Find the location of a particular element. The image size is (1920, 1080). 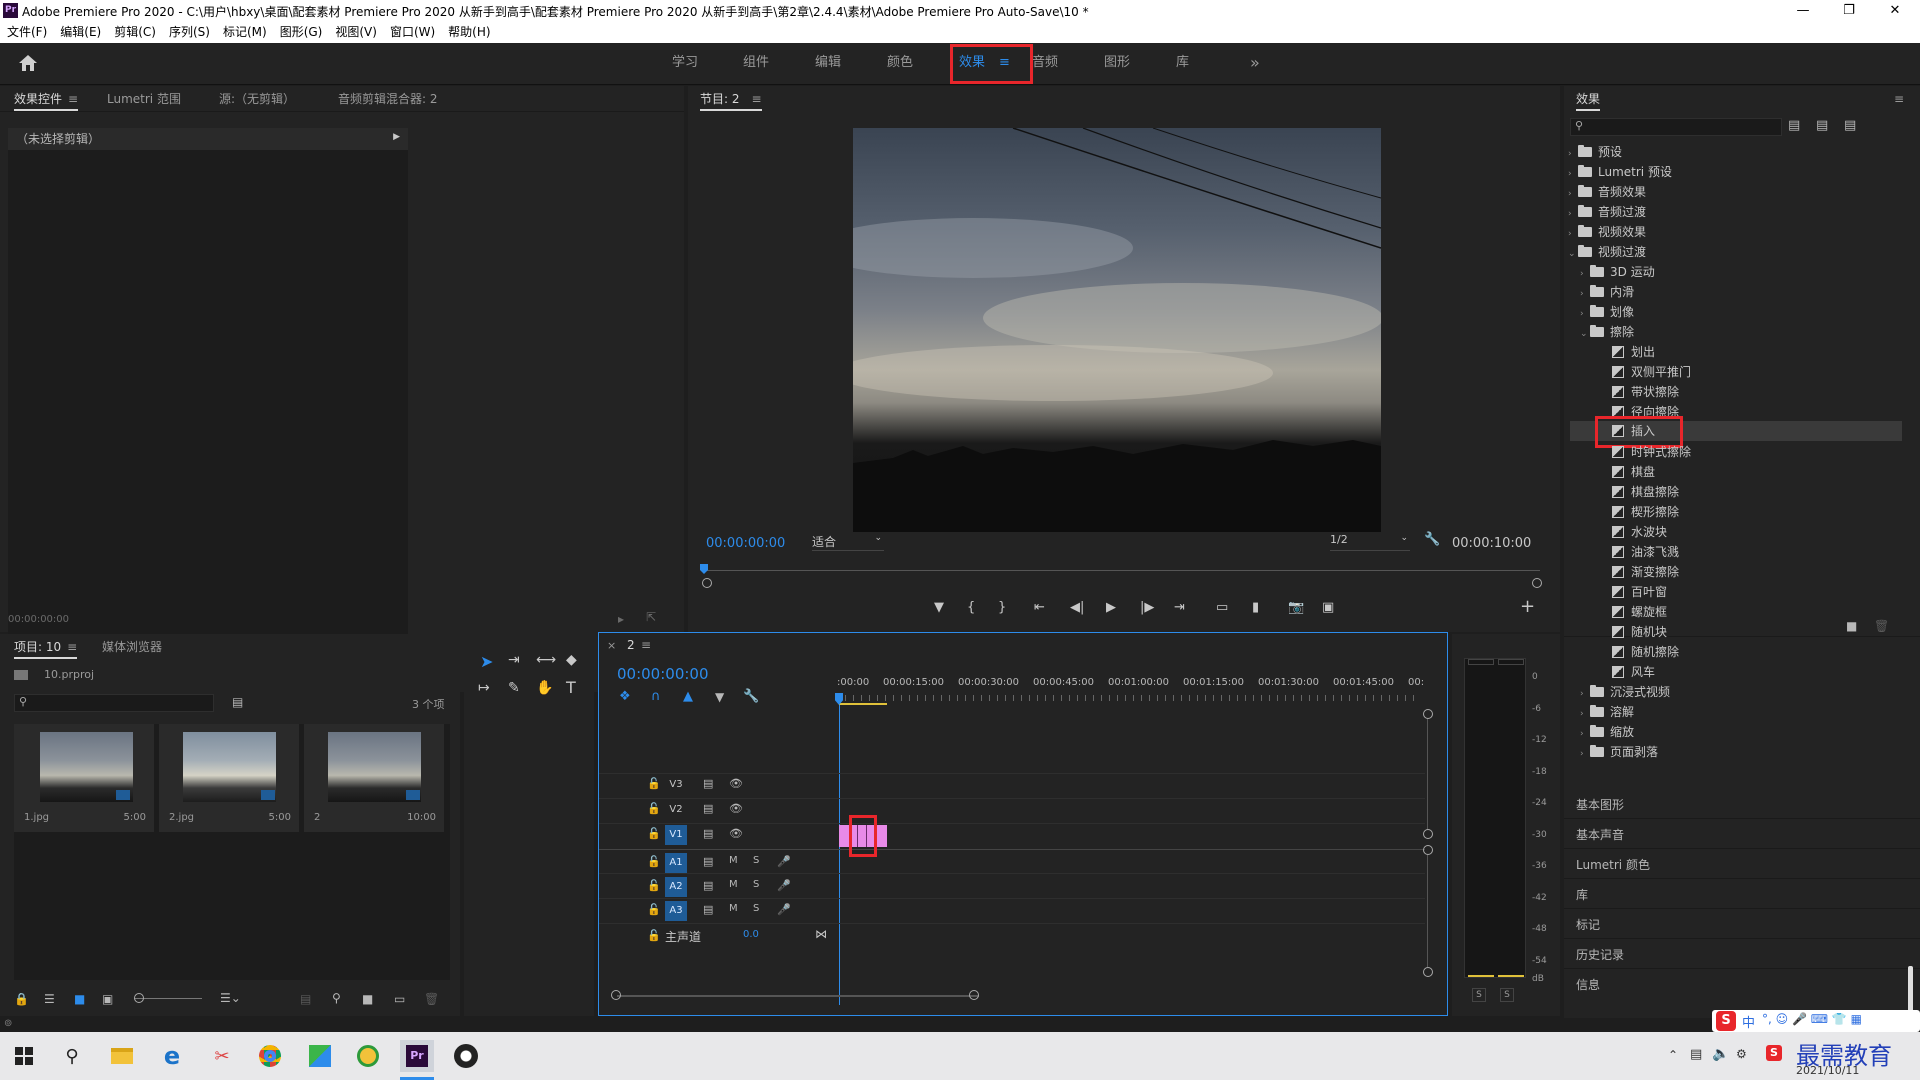

edge-browser-icon: e is located at coordinates (172, 1056).